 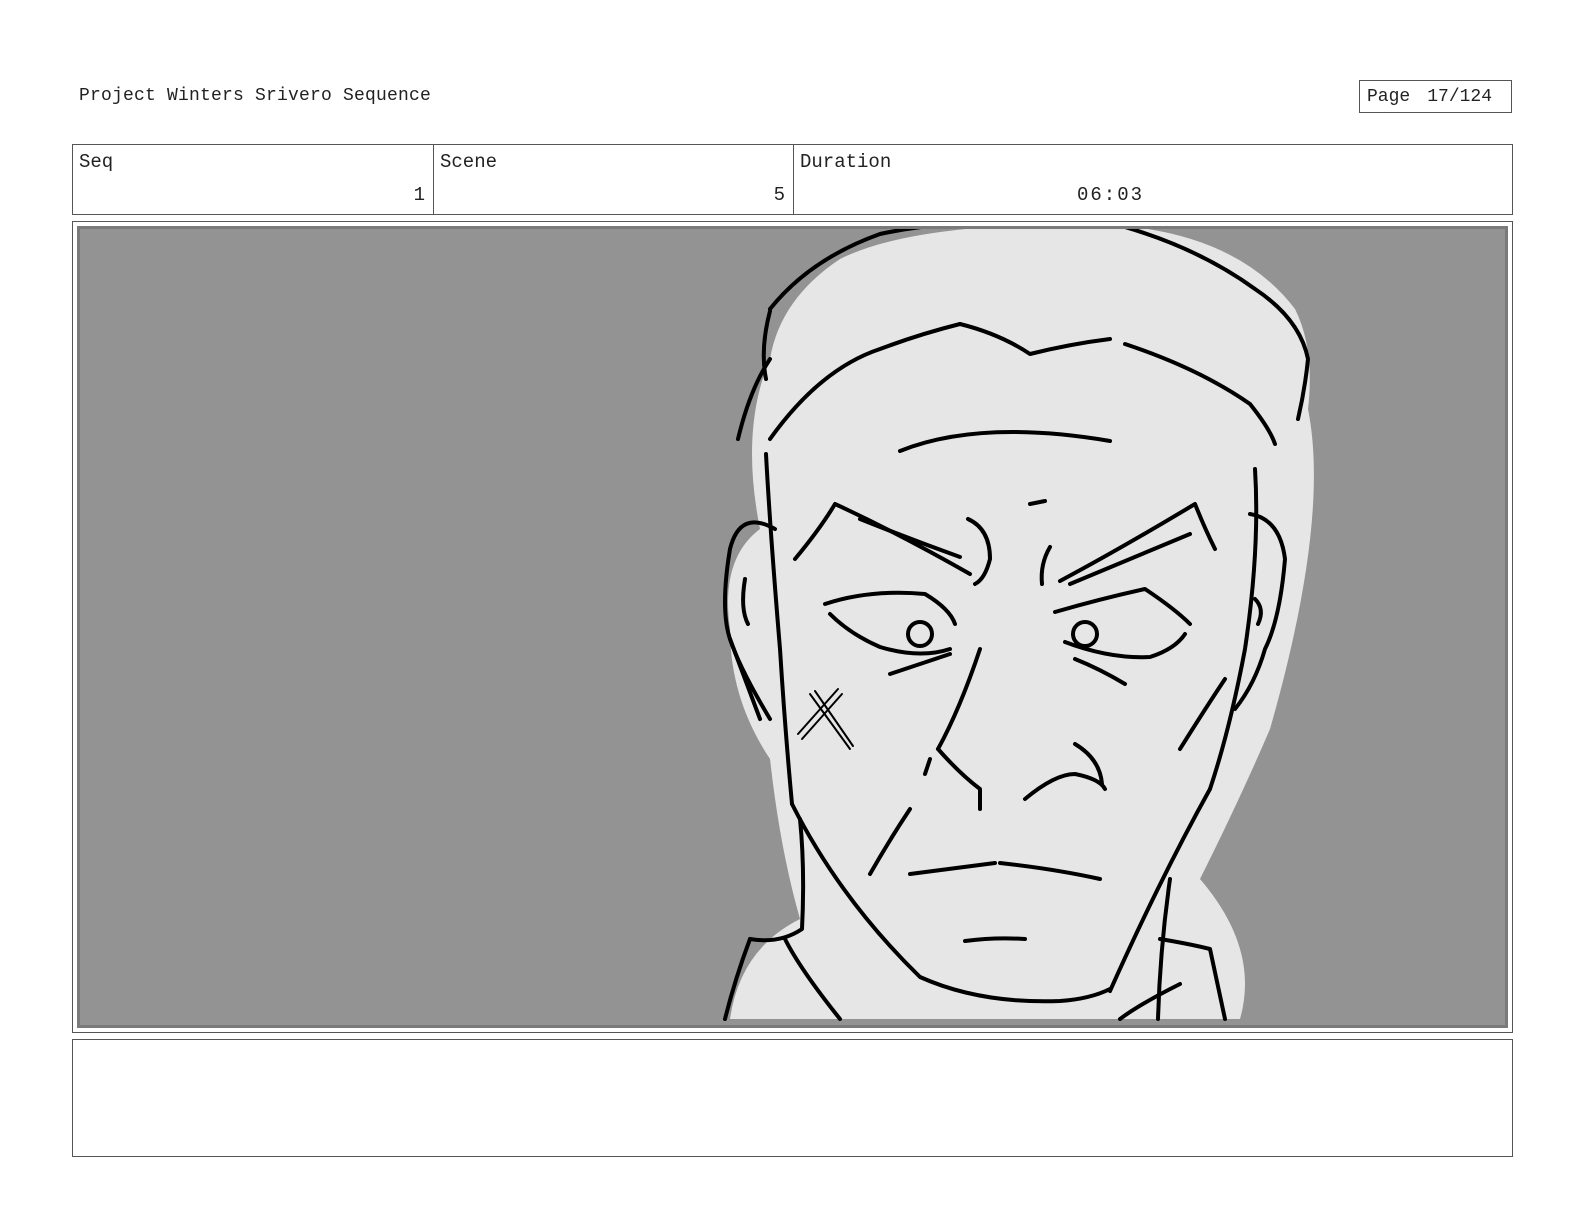 What do you see at coordinates (253, 179) in the screenshot?
I see `seq-cell: Seq 1` at bounding box center [253, 179].